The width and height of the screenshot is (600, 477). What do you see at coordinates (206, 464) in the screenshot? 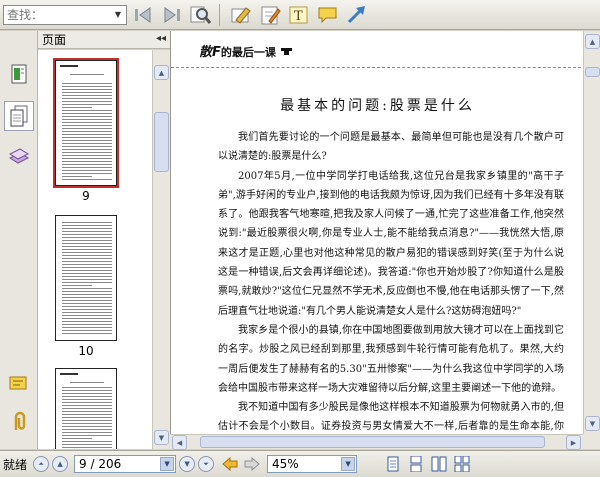
I see `last-page-icon: ⏷` at bounding box center [206, 464].